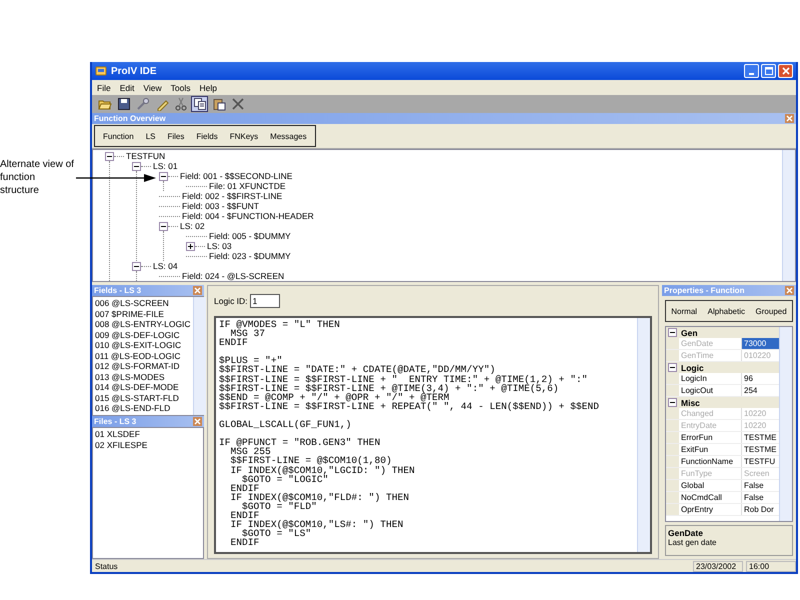 This screenshot has width=800, height=600. What do you see at coordinates (219, 246) in the screenshot?
I see `tree-item: LS: 03` at bounding box center [219, 246].